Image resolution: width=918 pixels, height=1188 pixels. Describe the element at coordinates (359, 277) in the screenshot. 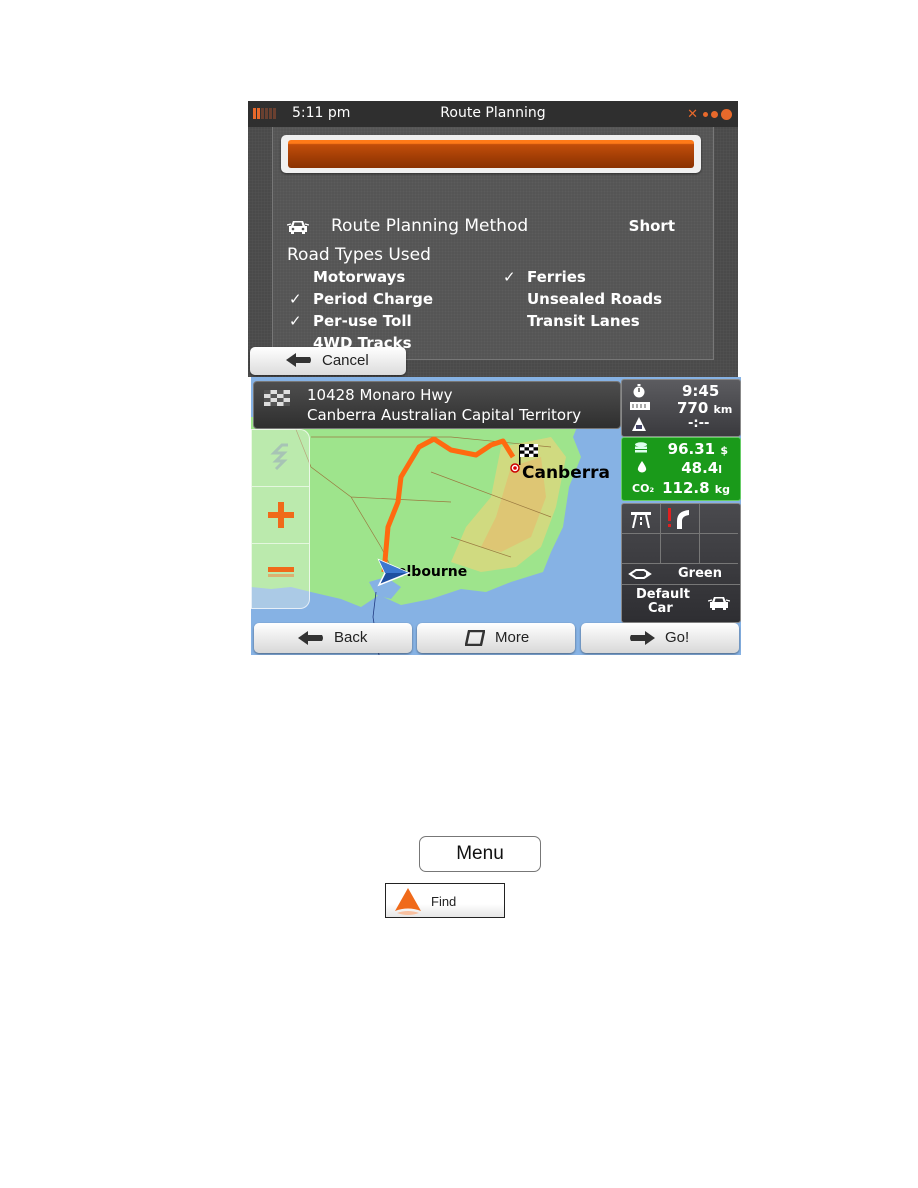

I see `road-type-motorways: Motorways` at that location.